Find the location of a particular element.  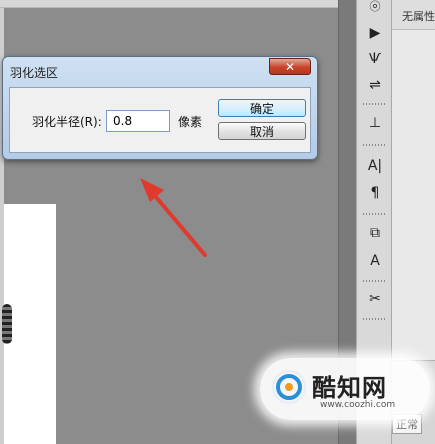

brush-icon: Ѱ is located at coordinates (375, 59).